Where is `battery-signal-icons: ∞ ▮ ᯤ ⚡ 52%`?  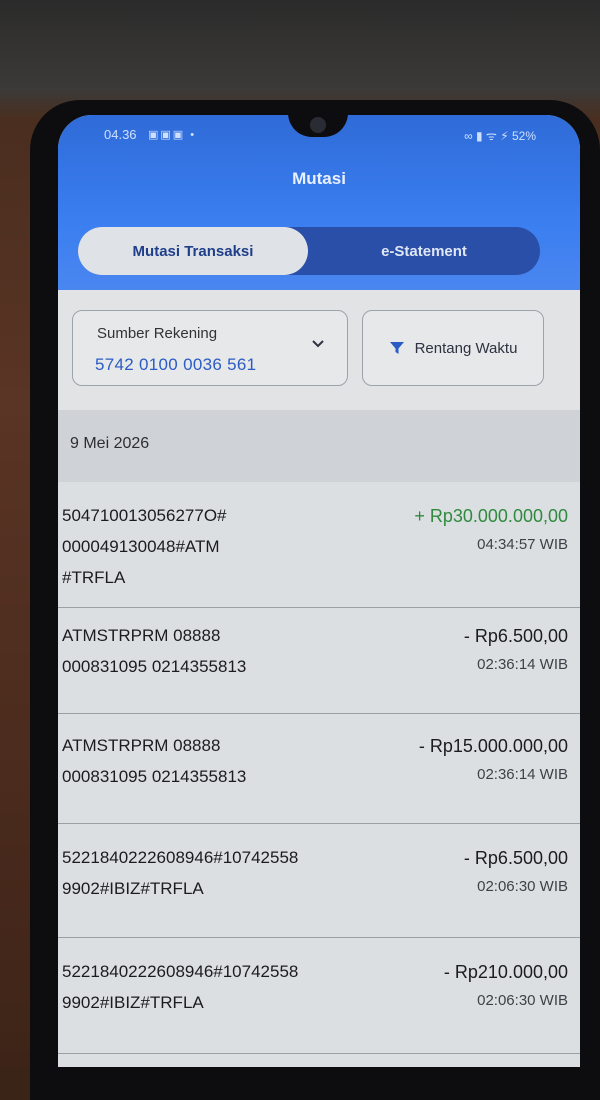
battery-signal-icons: ∞ ▮ ᯤ ⚡ 52% is located at coordinates (500, 136).